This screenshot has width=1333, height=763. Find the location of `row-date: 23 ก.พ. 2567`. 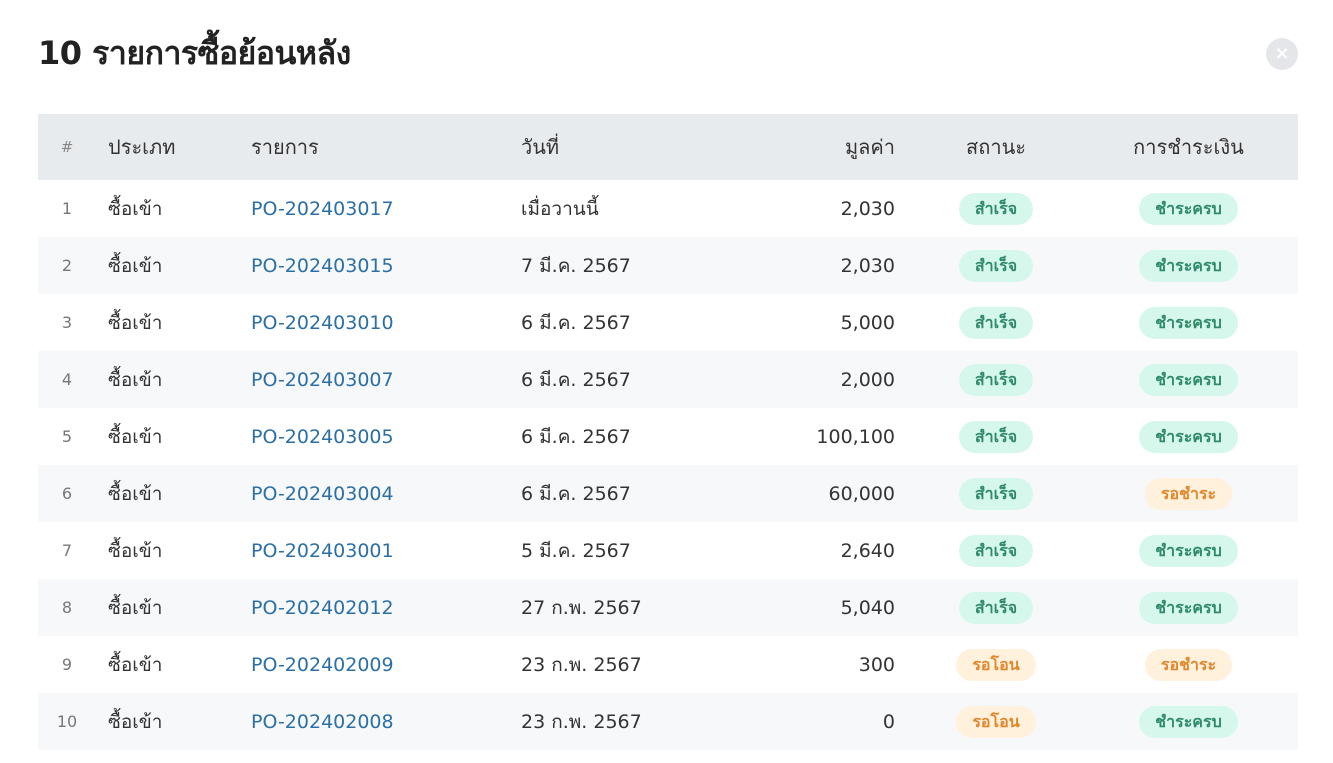

row-date: 23 ก.พ. 2567 is located at coordinates (581, 721).